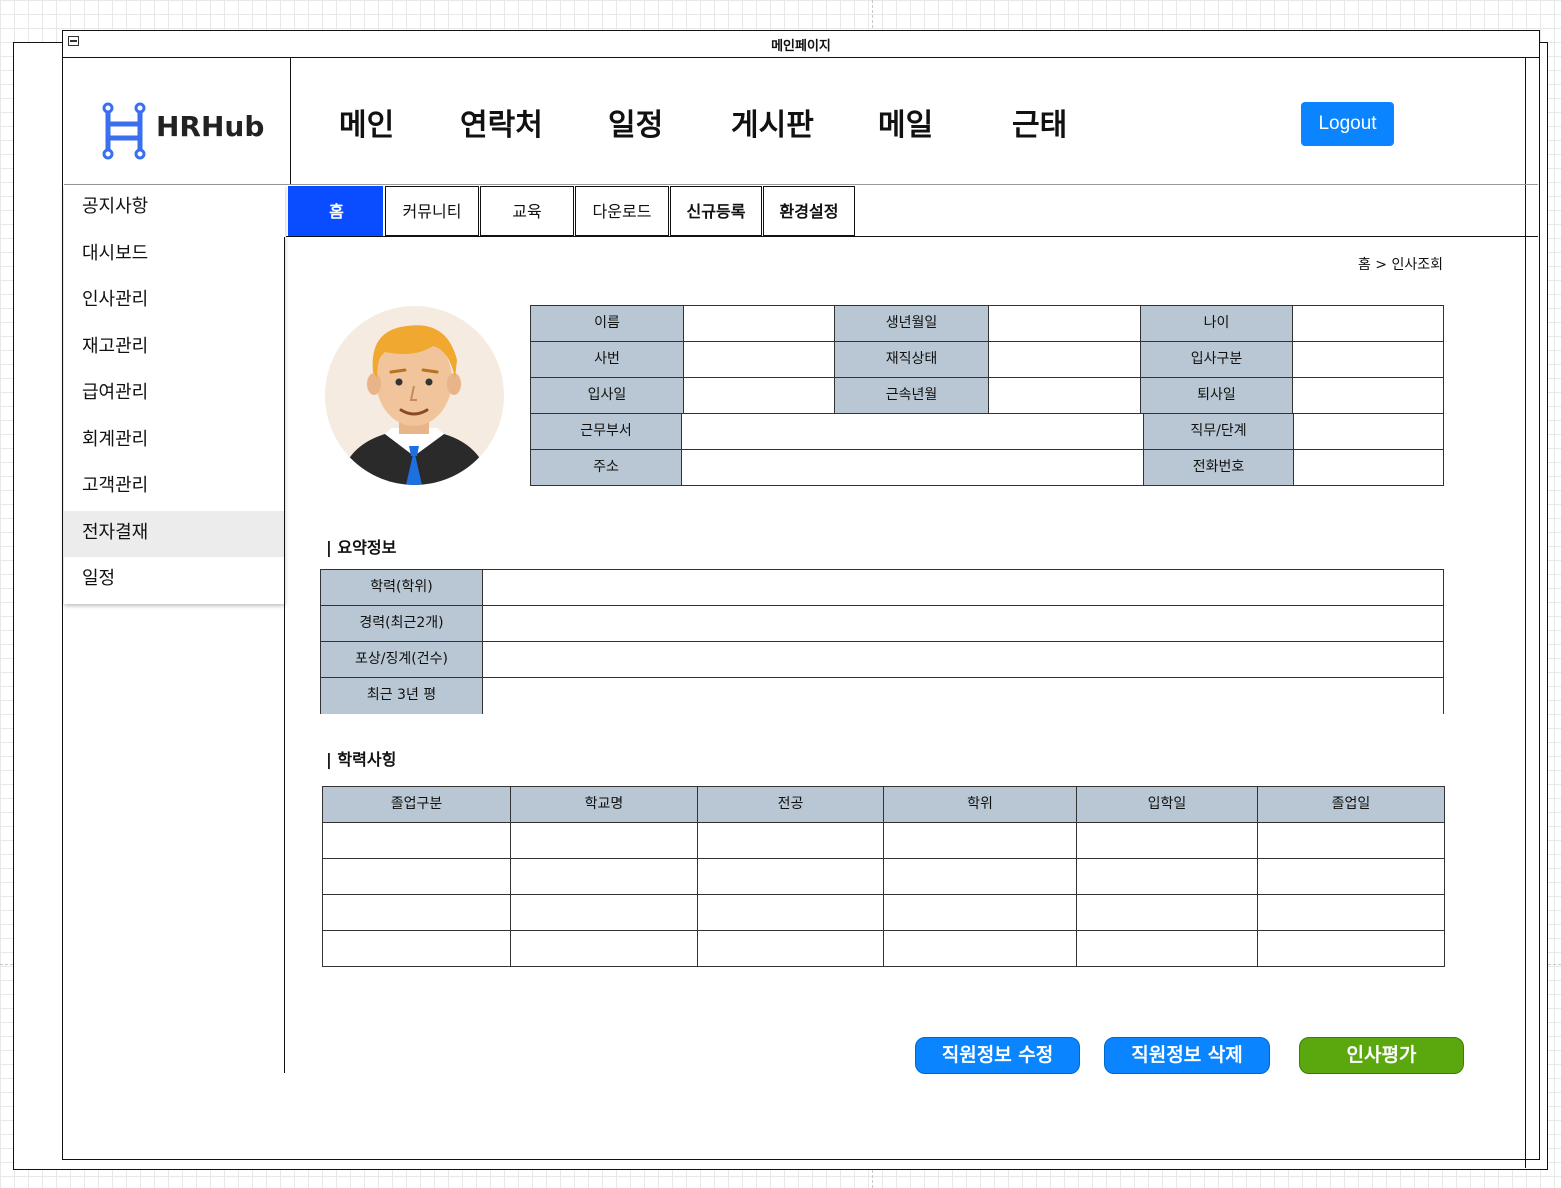 The width and height of the screenshot is (1561, 1188). Describe the element at coordinates (980, 805) in the screenshot. I see `edu-header-degree: 학위` at that location.